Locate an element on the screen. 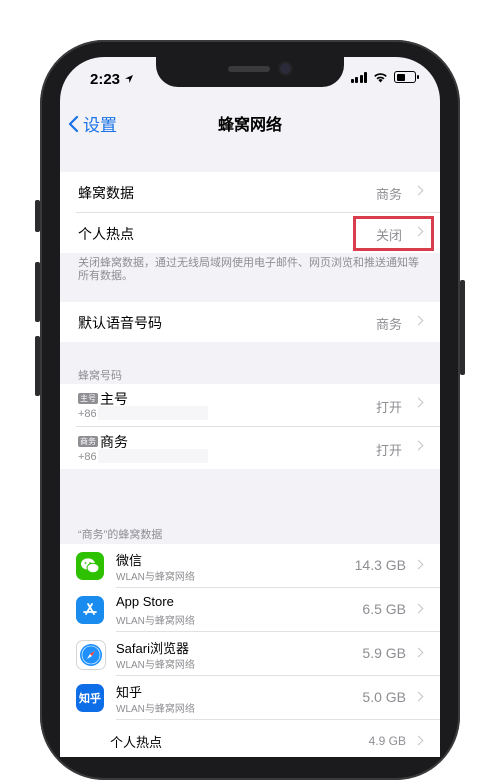 The height and width of the screenshot is (780, 500). numbers-group: 主号 主号 +86 打开 商务 商务 +86 打开 is located at coordinates (250, 426).